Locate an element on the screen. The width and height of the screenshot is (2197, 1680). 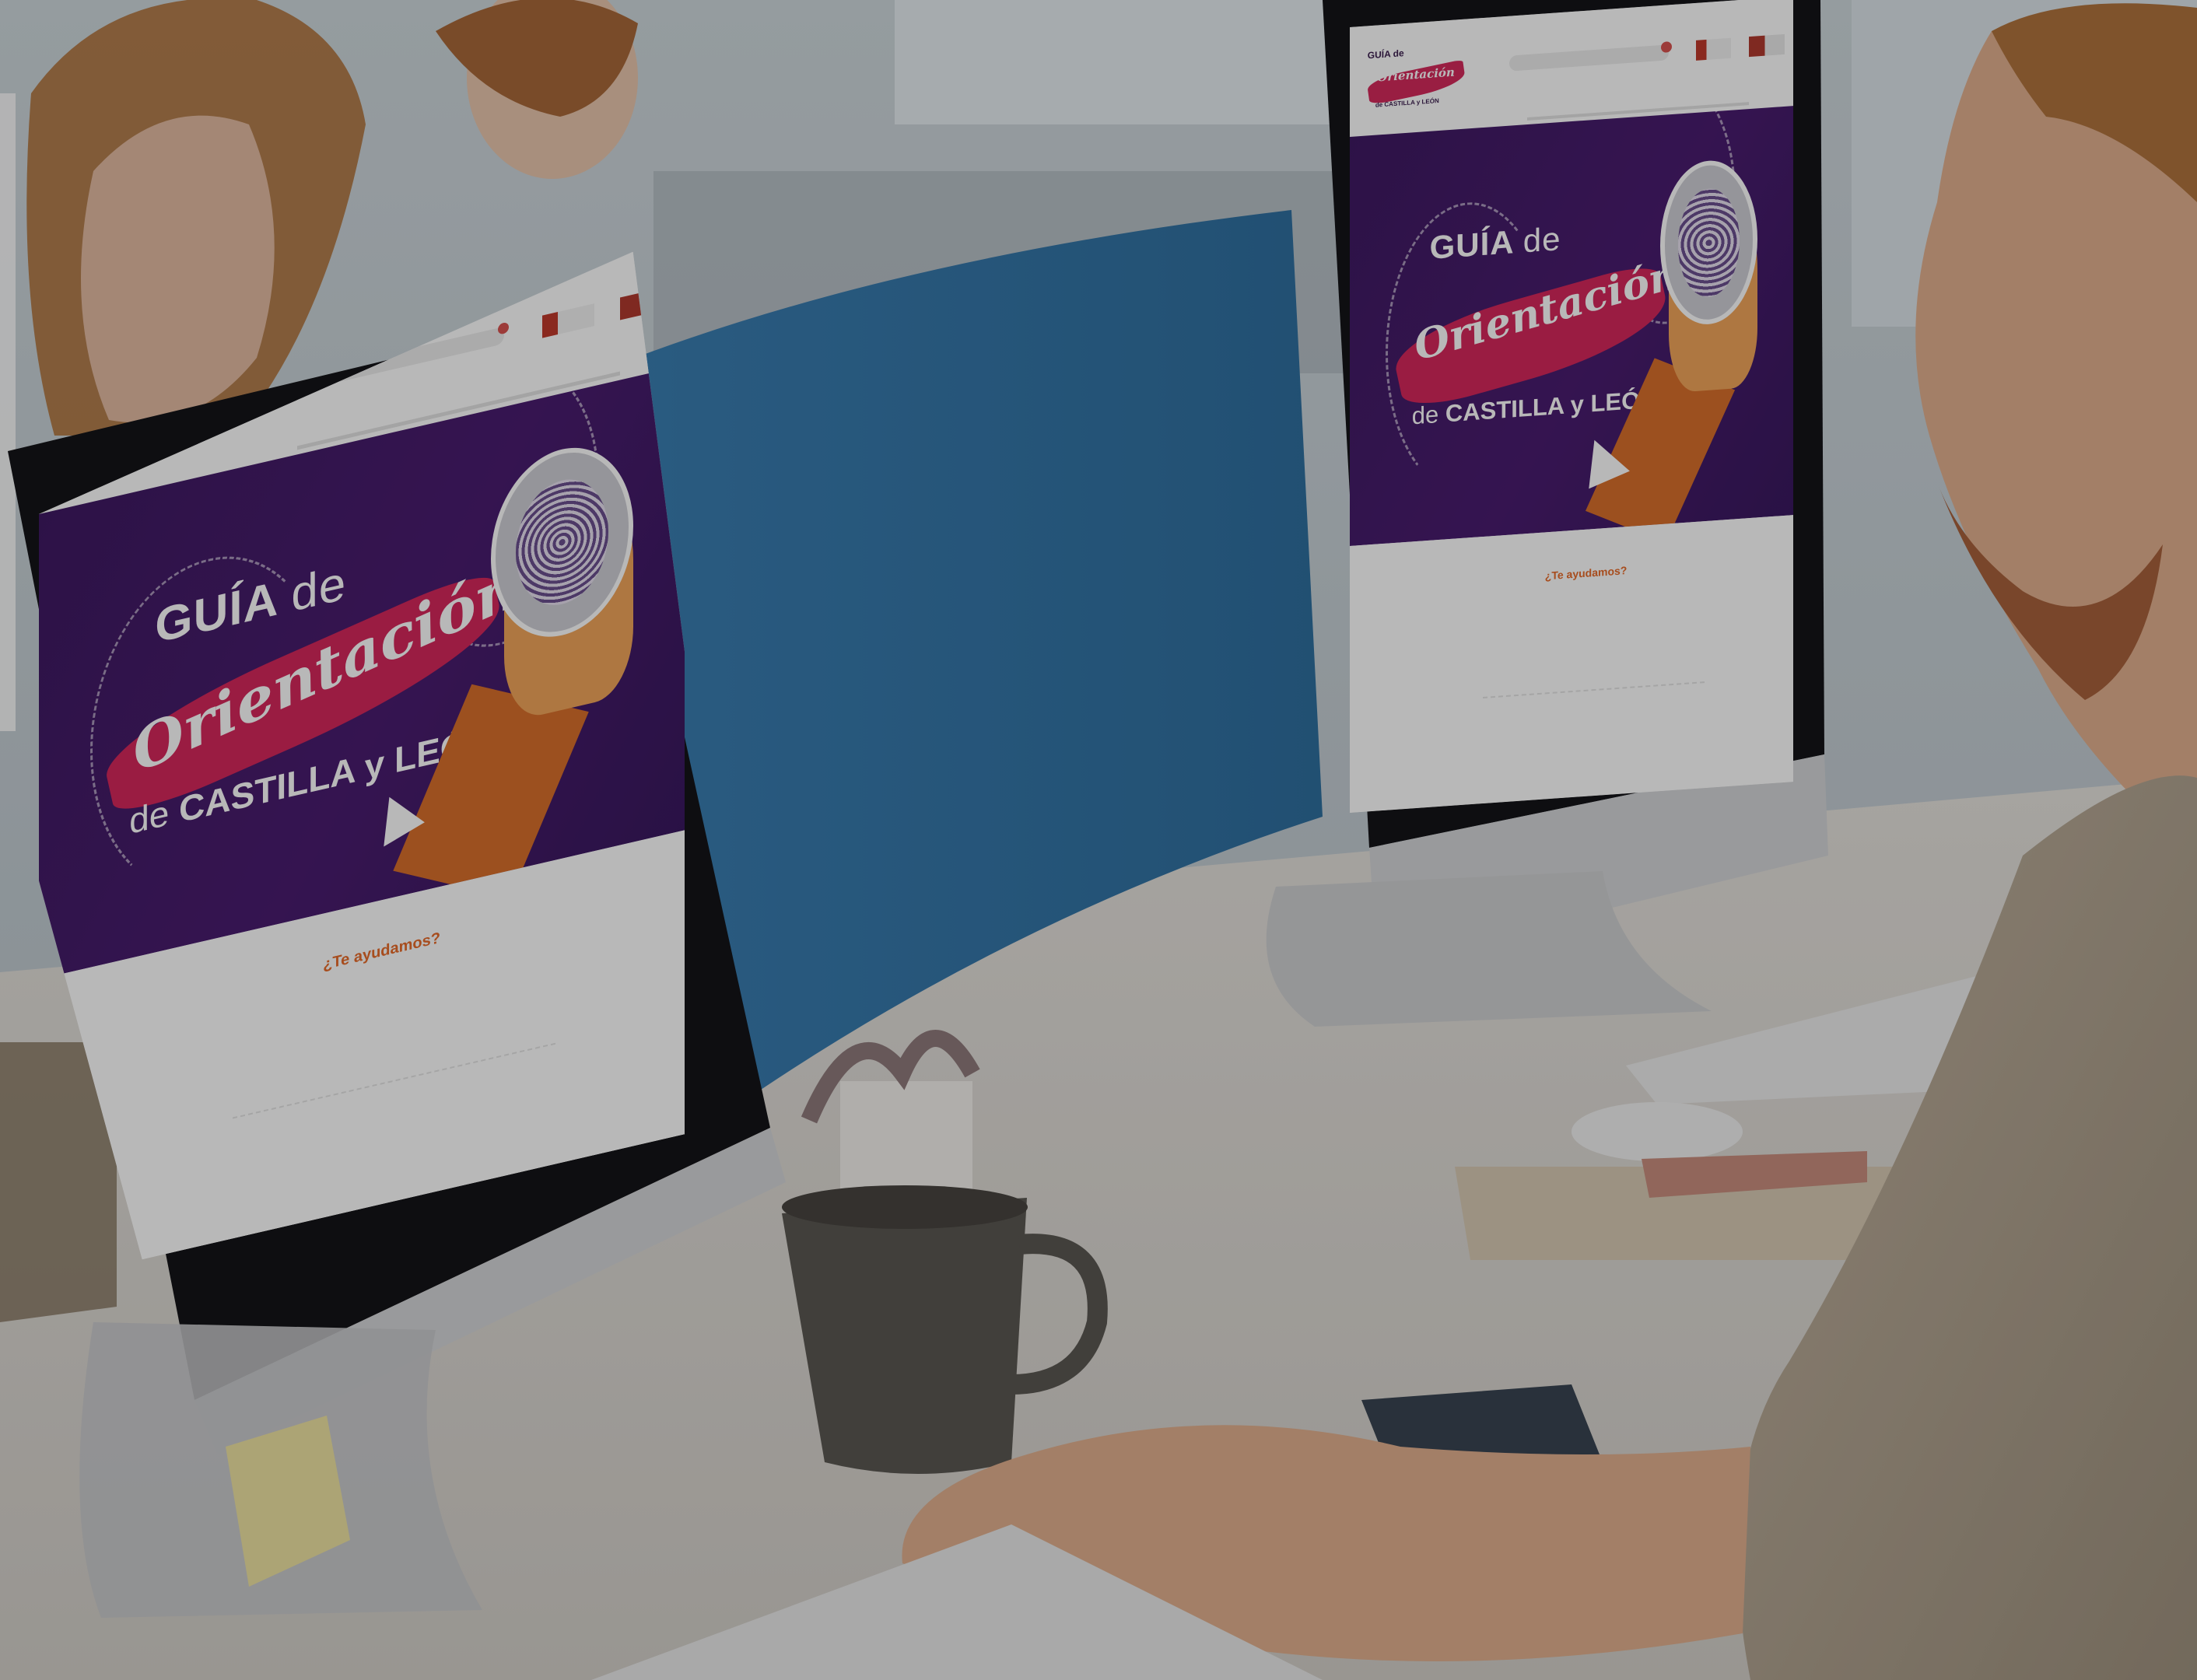
logo-top-word: GUÍA de is located at coordinates (1386, 54).